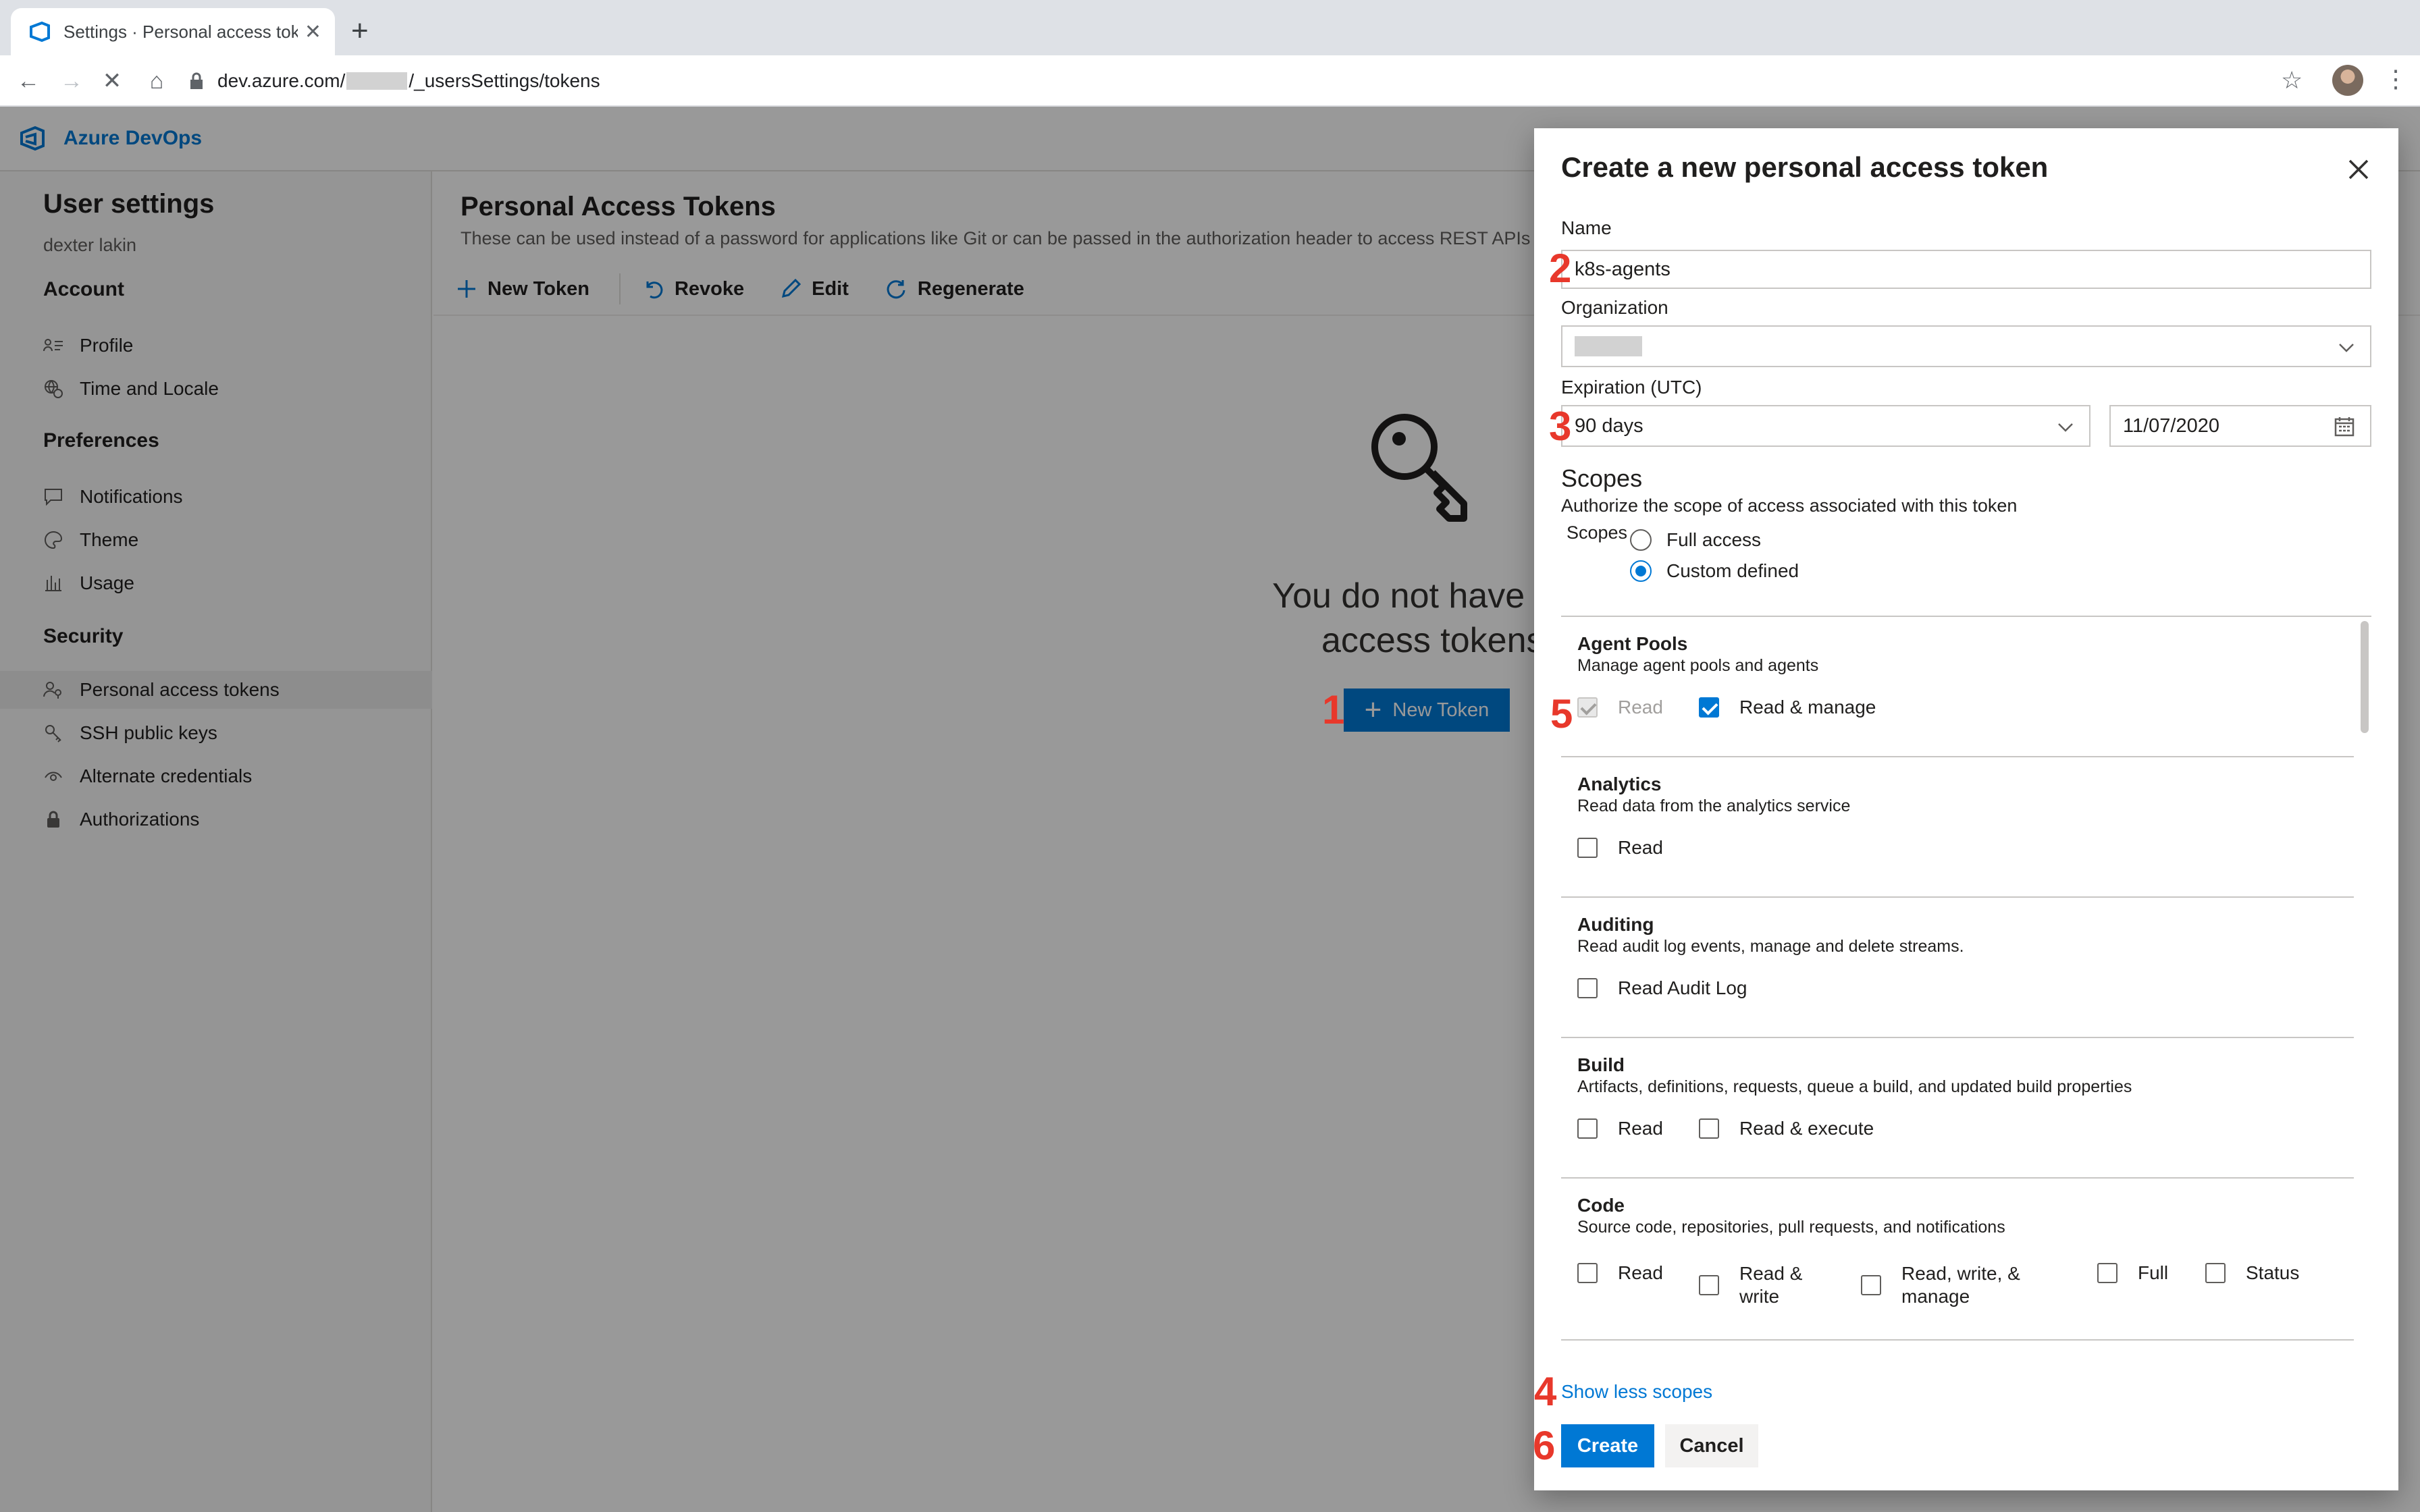 Image resolution: width=2420 pixels, height=1512 pixels. I want to click on scope-option-read-manage: Read & manage, so click(1787, 707).